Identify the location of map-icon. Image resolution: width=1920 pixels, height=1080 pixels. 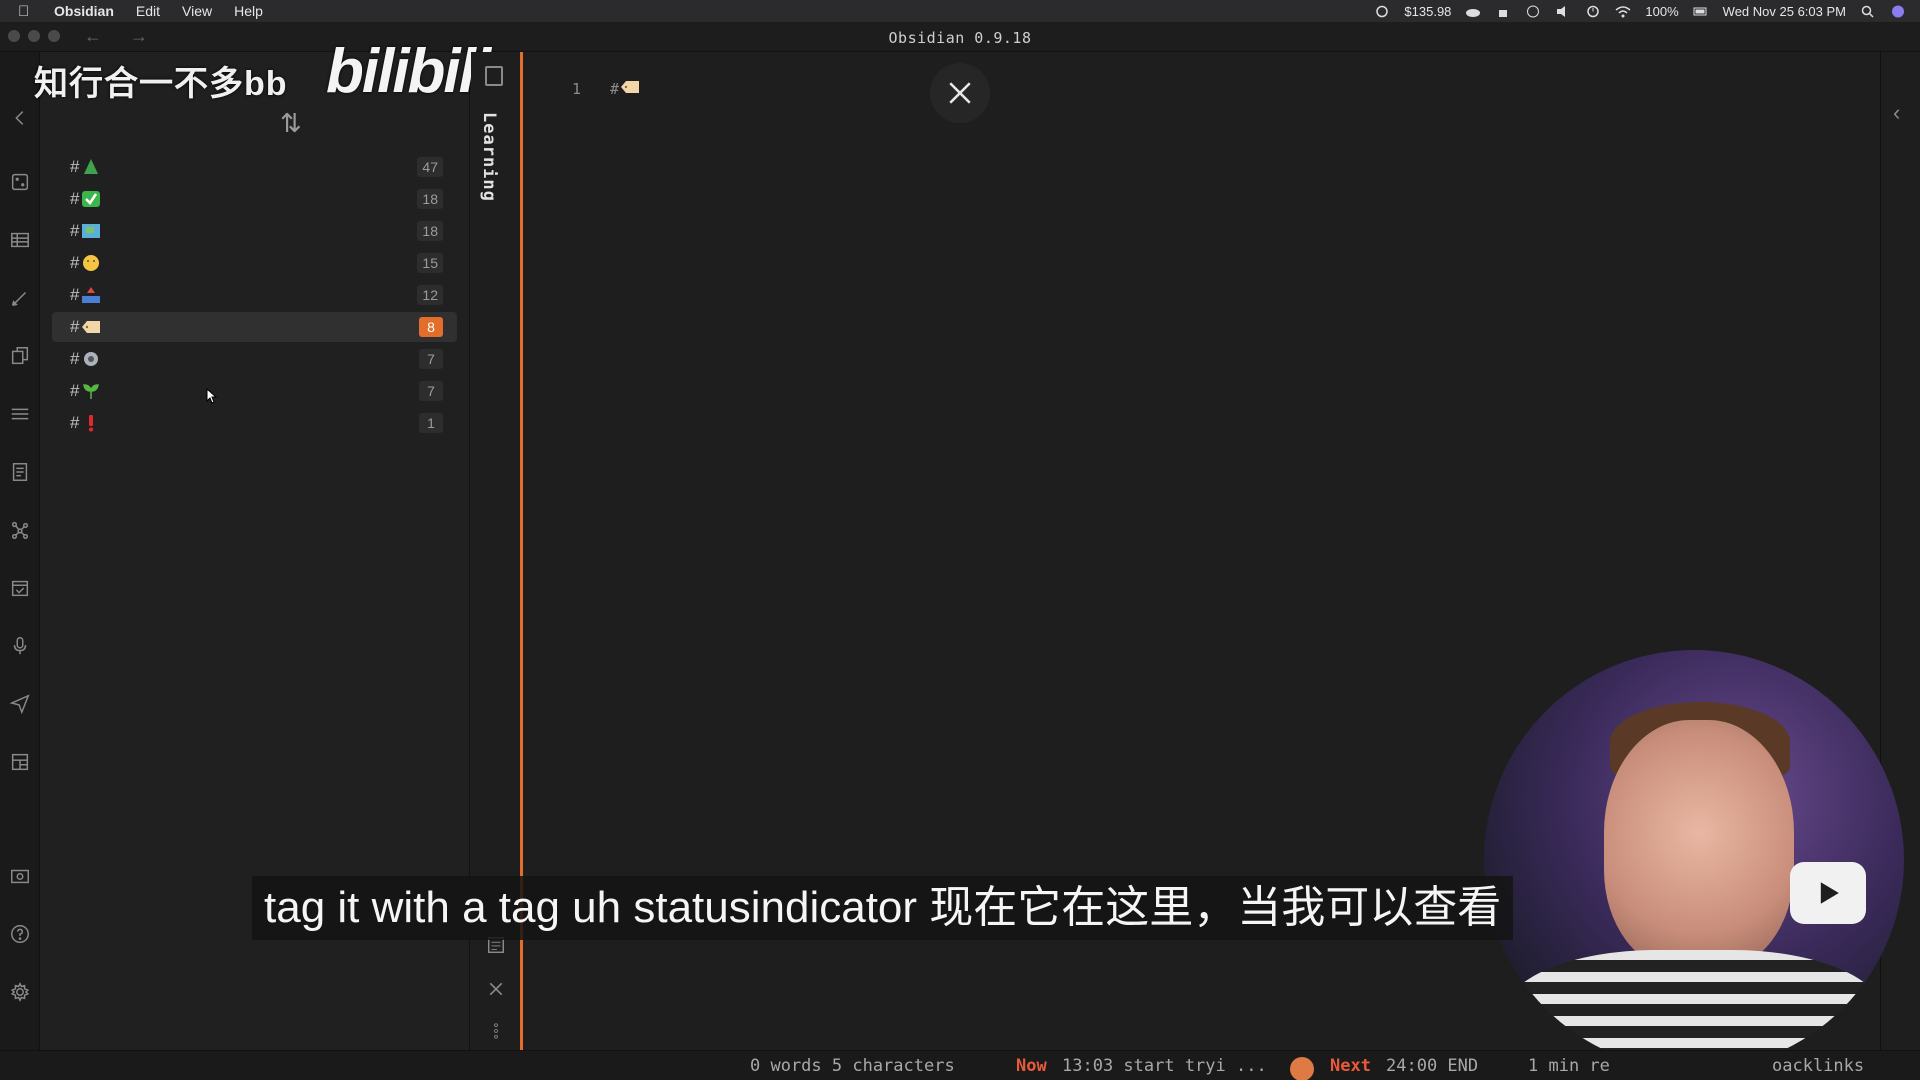
(91, 231).